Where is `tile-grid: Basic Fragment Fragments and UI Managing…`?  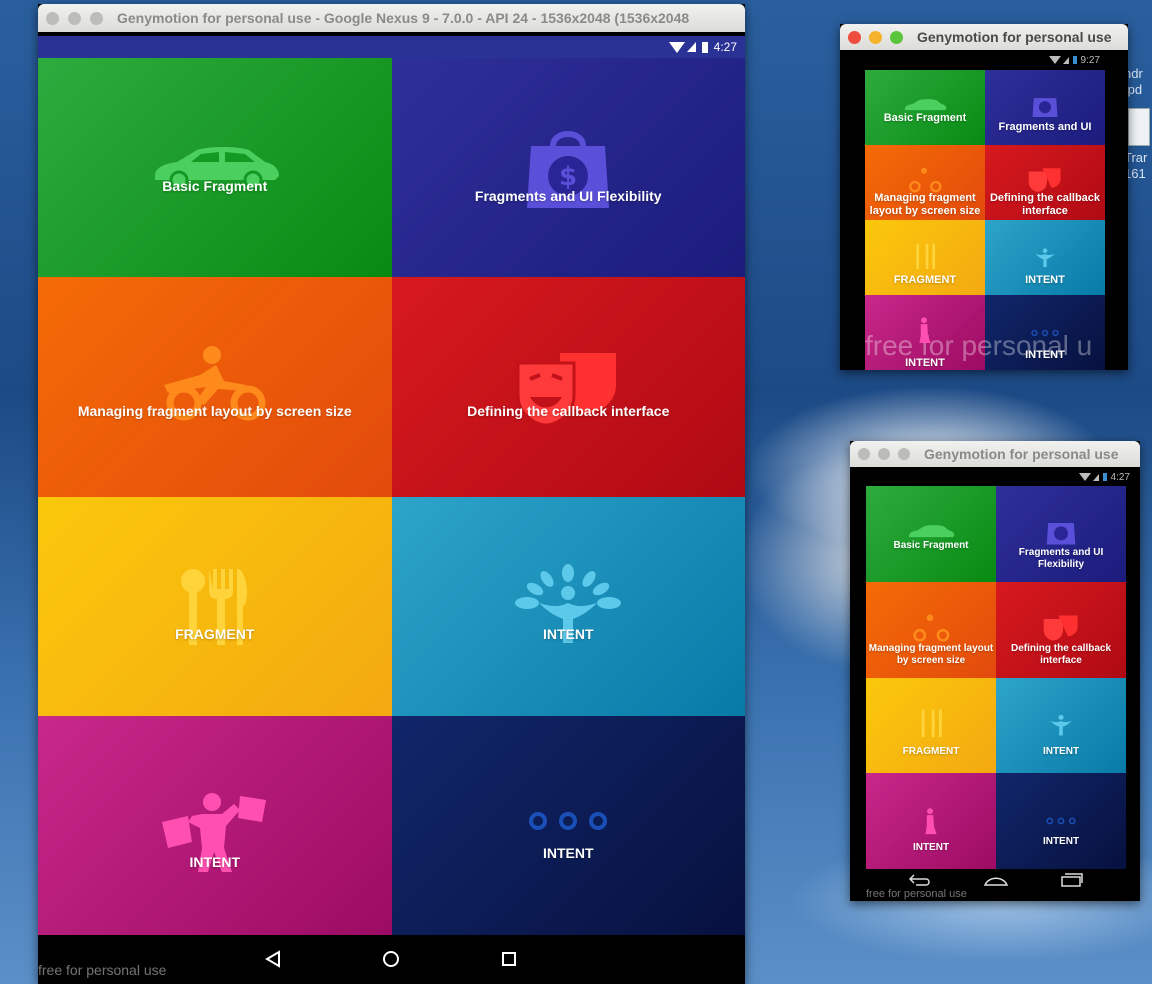 tile-grid: Basic Fragment Fragments and UI Managing… is located at coordinates (985, 220).